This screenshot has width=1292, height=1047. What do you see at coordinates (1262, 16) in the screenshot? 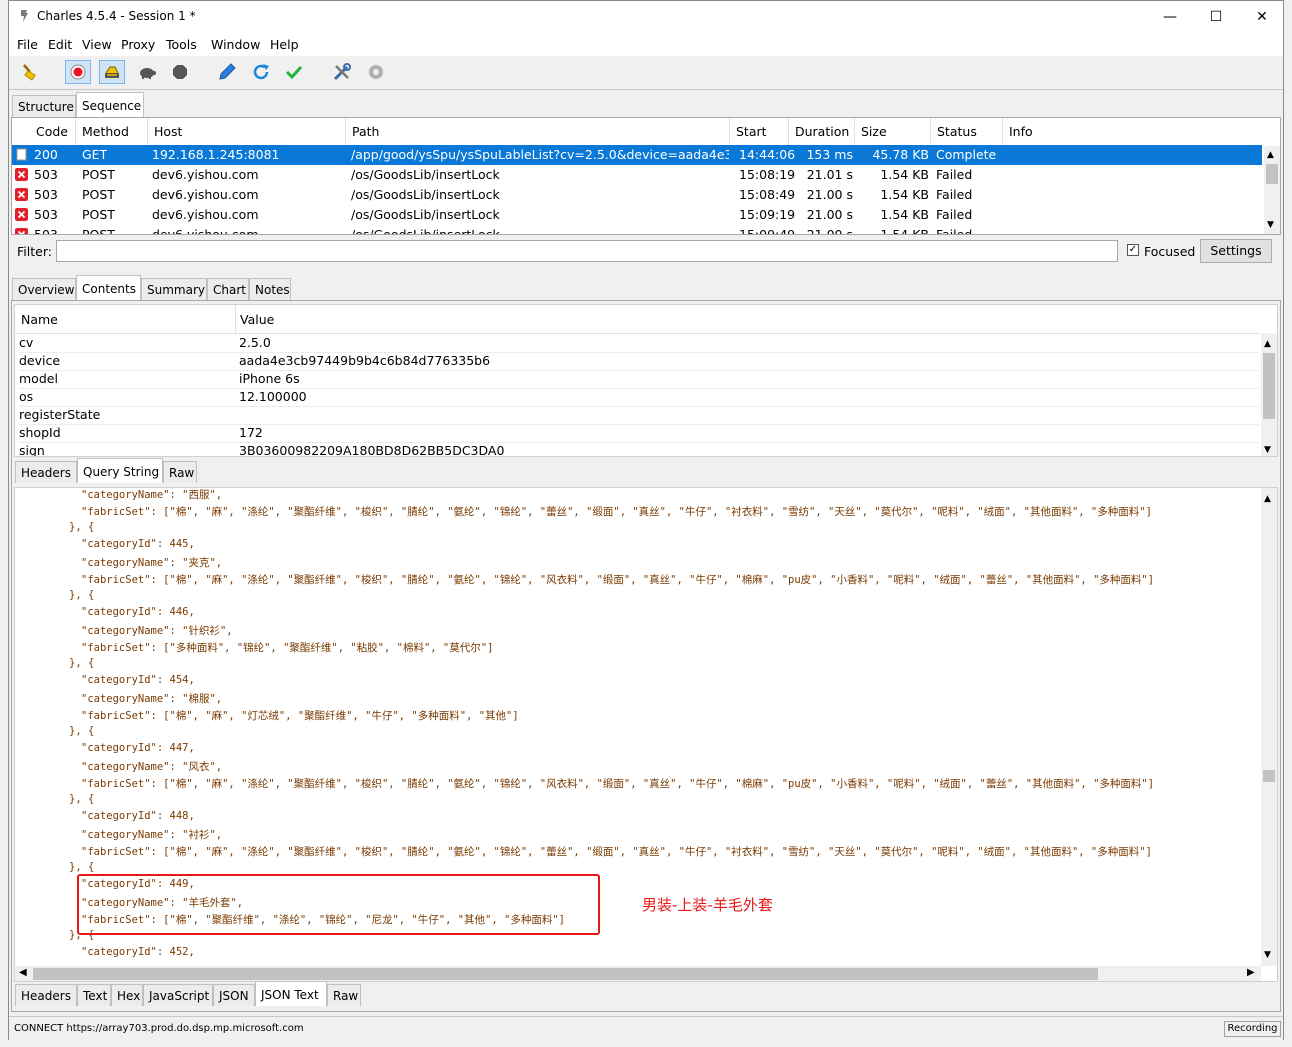
I see `close-button: ✕` at bounding box center [1262, 16].